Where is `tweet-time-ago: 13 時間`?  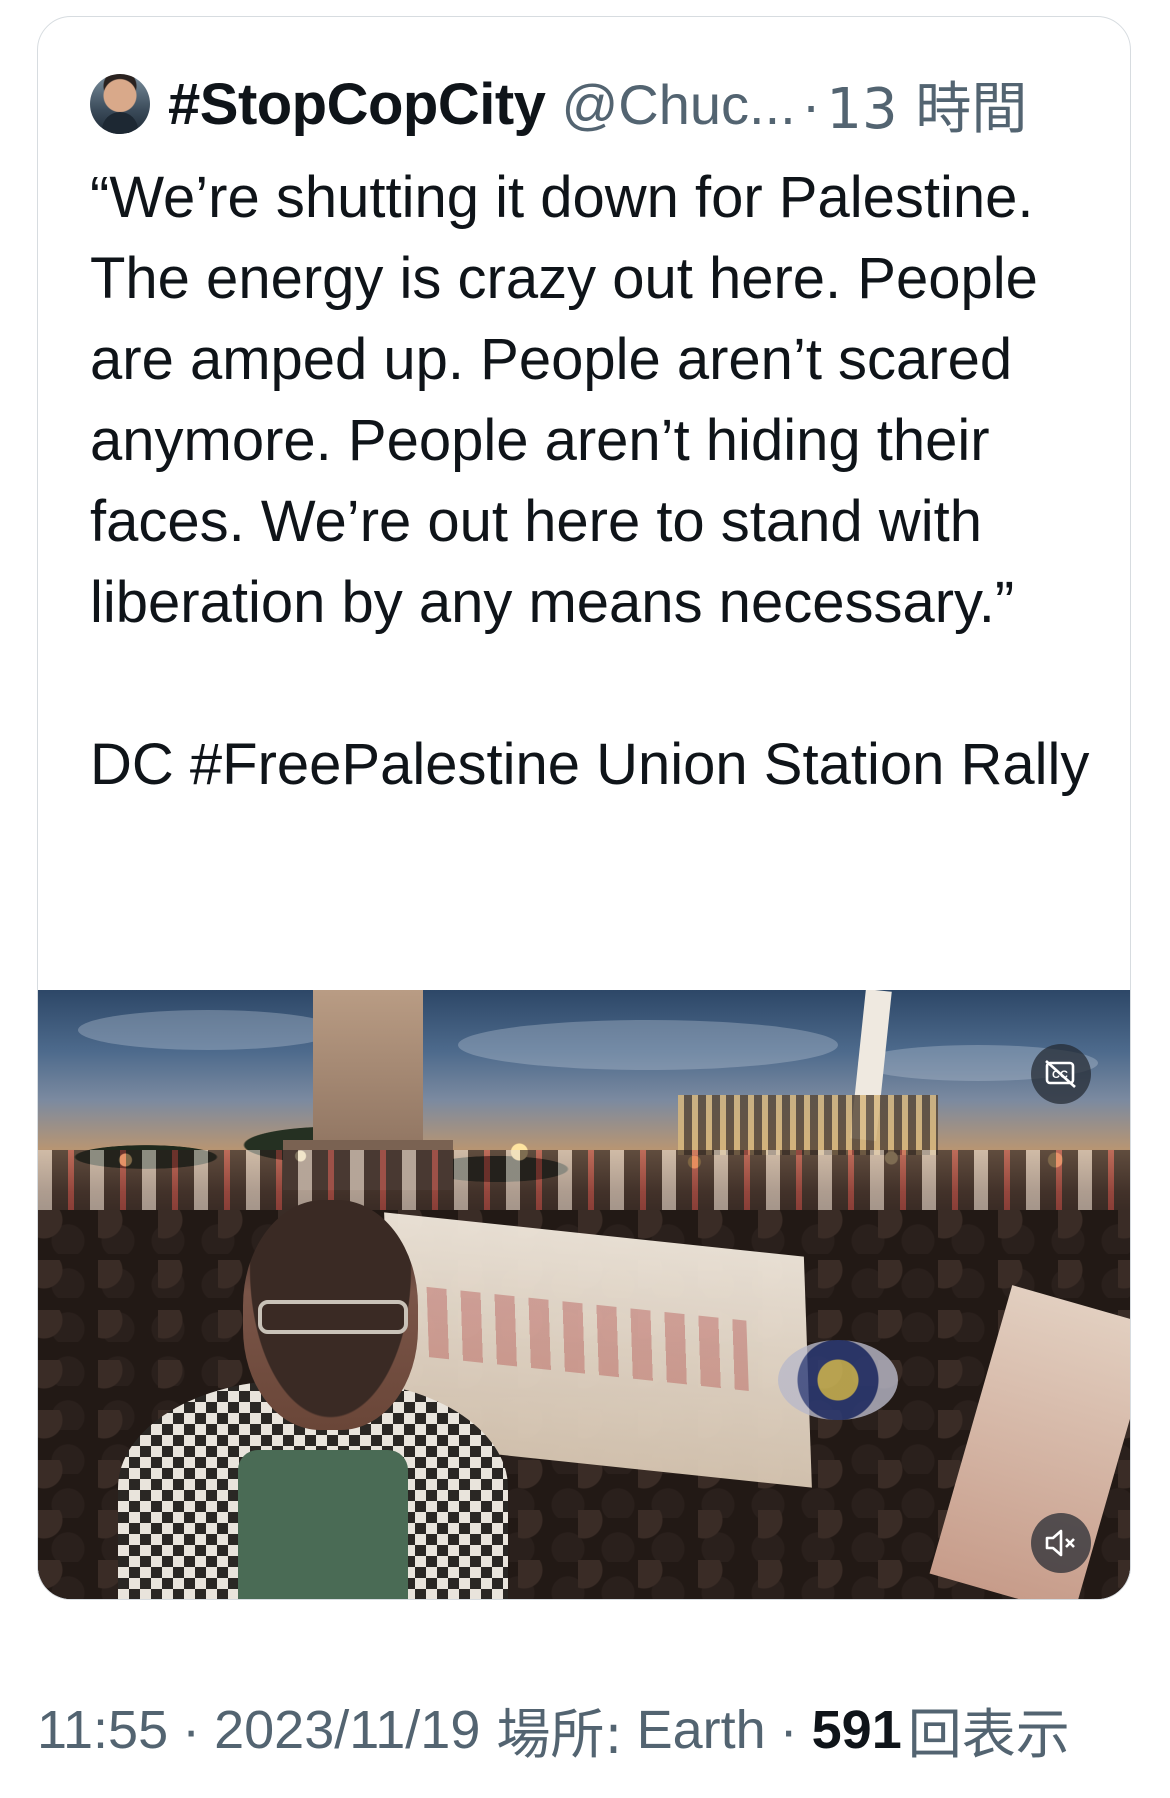 tweet-time-ago: 13 時間 is located at coordinates (926, 104).